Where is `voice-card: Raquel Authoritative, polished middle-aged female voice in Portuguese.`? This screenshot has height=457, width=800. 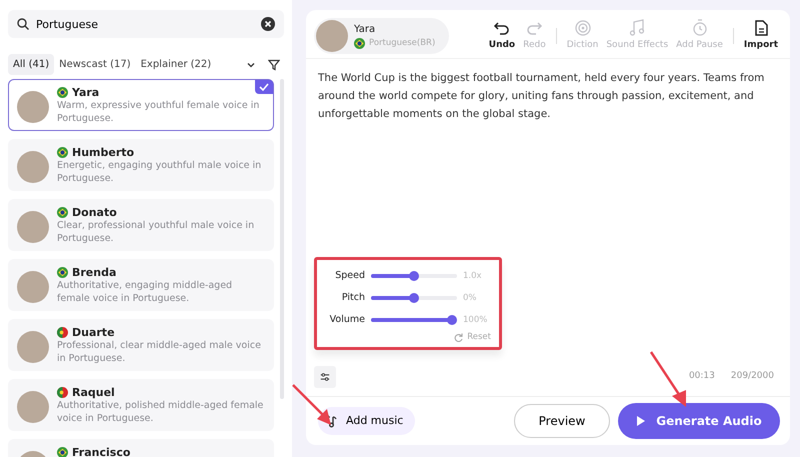
voice-card: Raquel Authoritative, polished middle-aged female voice in Portuguese. is located at coordinates (141, 405).